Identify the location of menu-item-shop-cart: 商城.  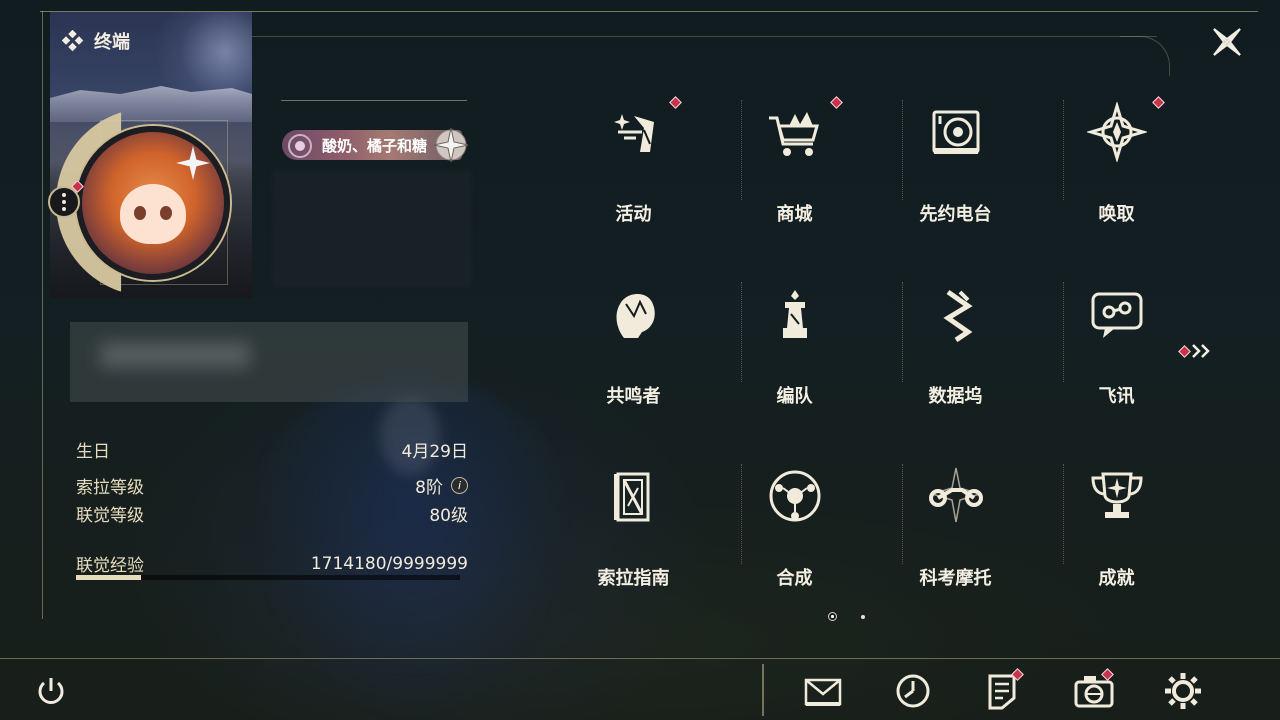
(794, 171).